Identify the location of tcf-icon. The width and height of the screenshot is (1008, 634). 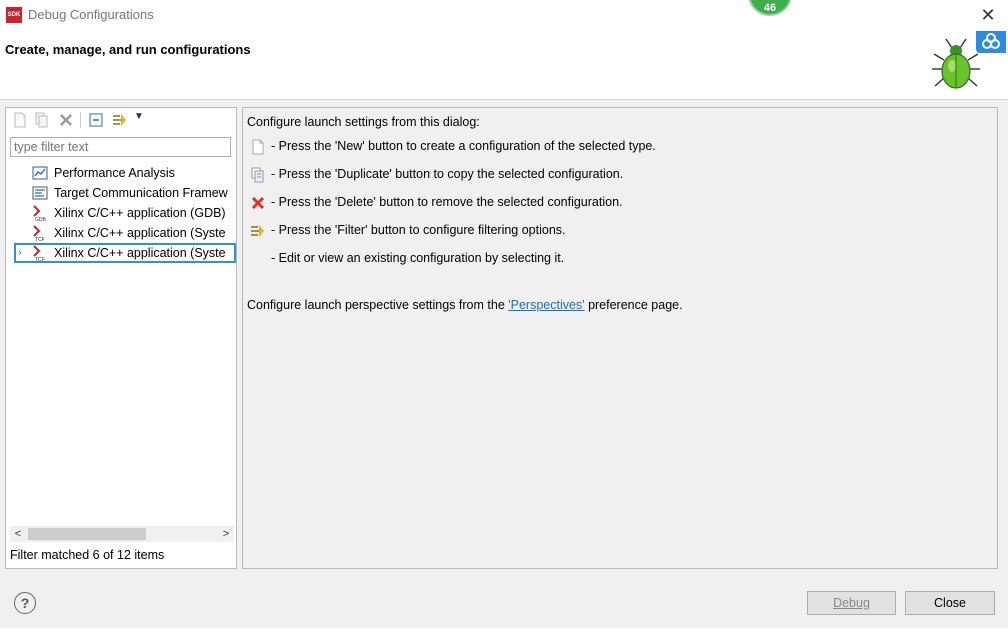
(40, 193).